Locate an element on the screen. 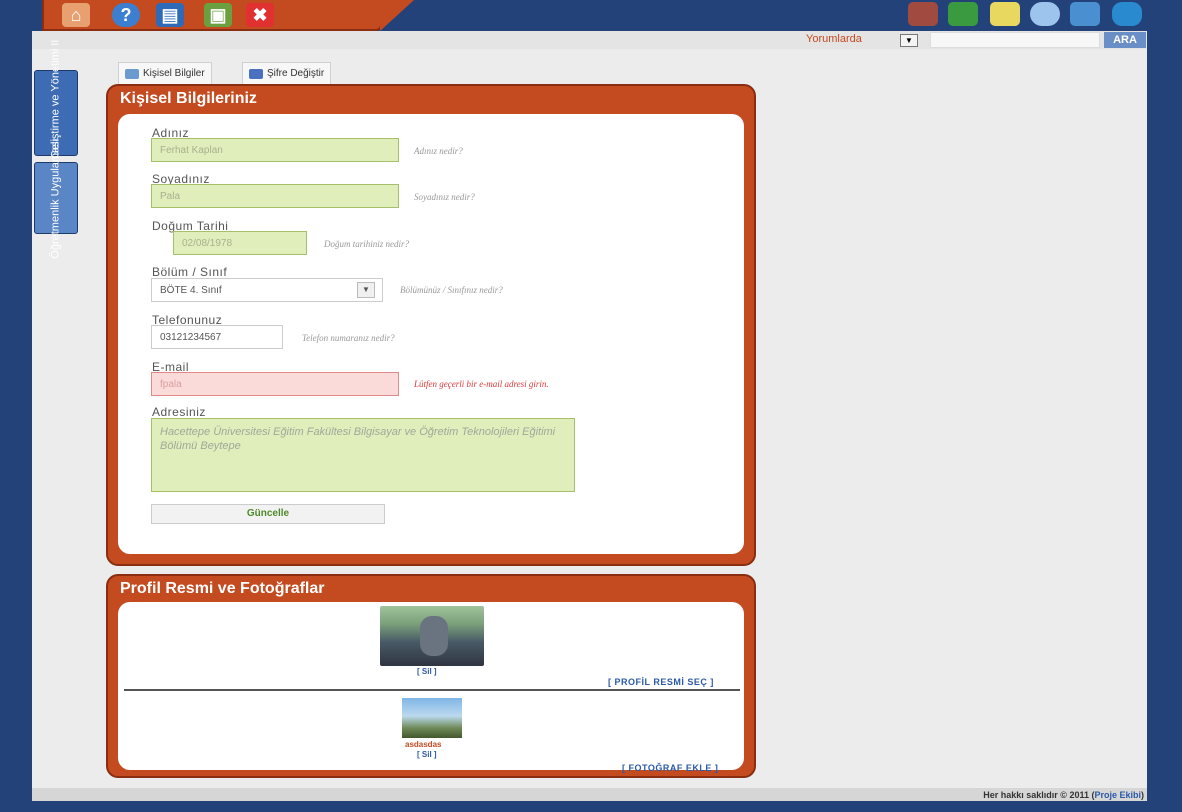  chevron-down-icon: ▼ is located at coordinates (366, 290).